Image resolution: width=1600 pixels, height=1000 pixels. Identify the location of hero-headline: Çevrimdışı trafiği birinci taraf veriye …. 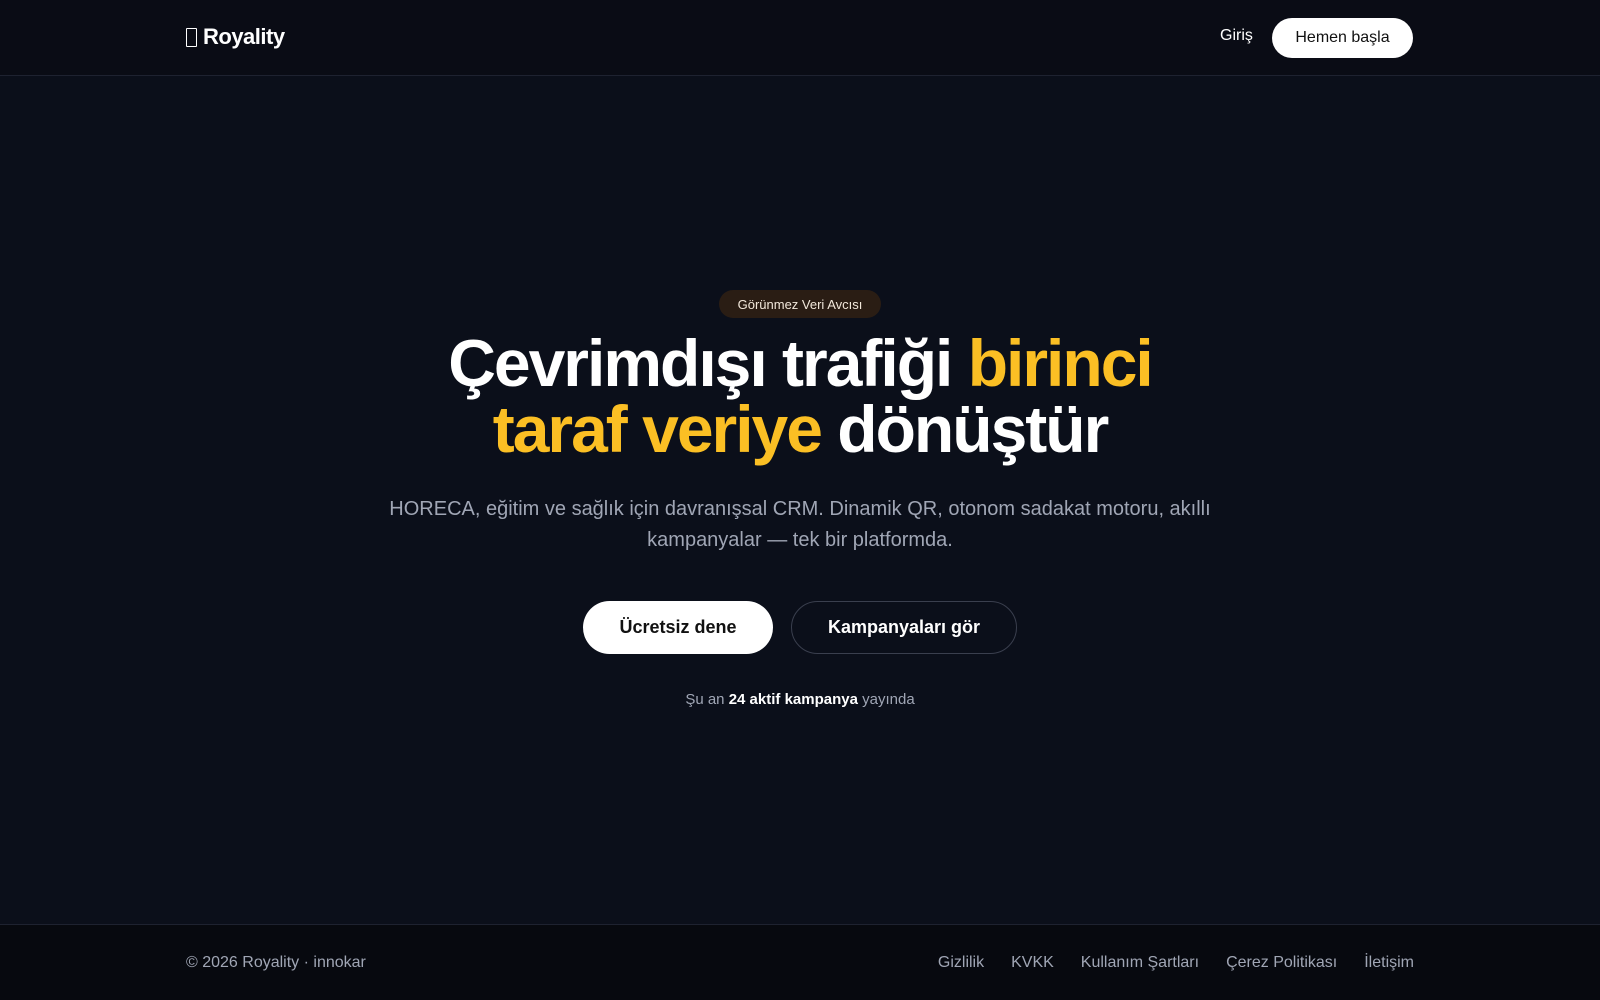
(800, 396).